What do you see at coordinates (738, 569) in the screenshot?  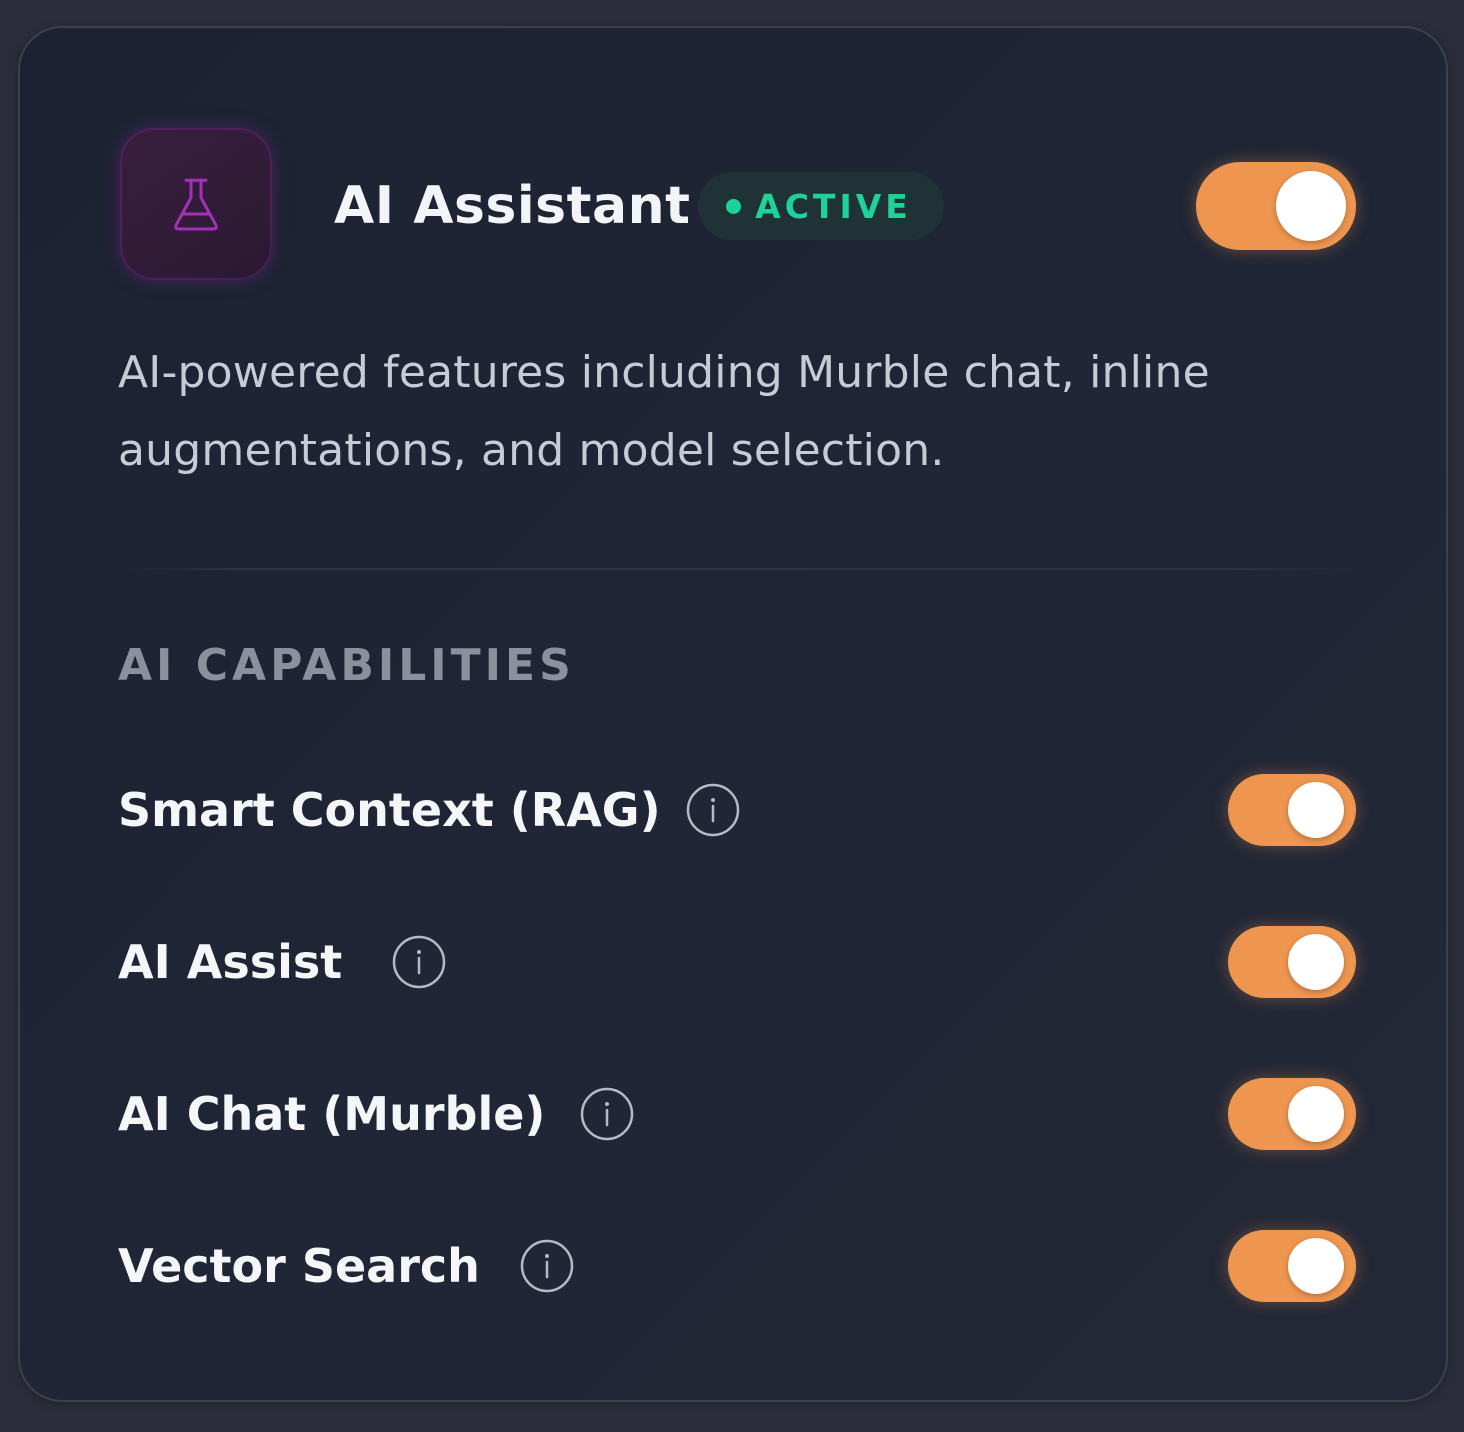 I see `divider` at bounding box center [738, 569].